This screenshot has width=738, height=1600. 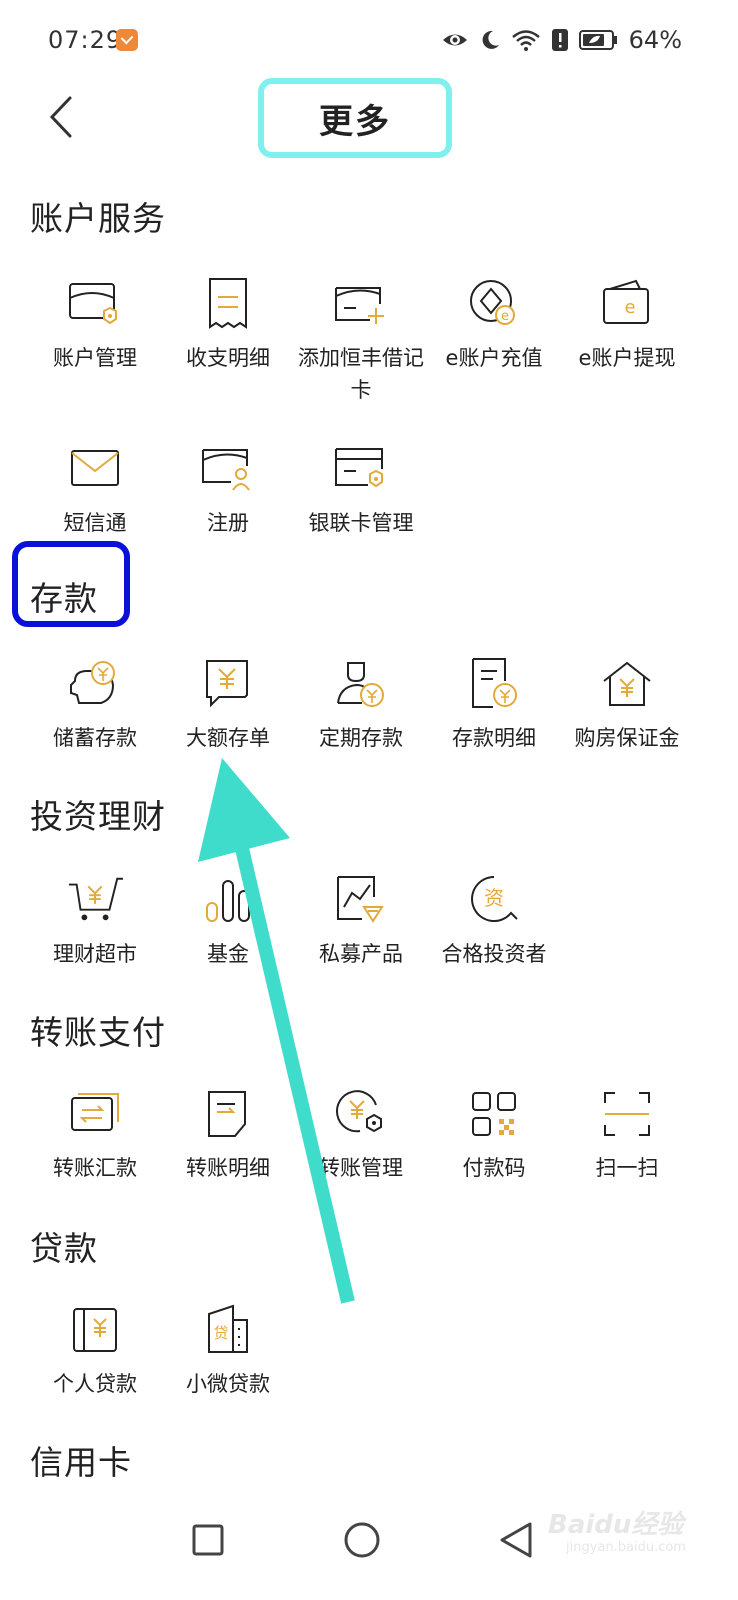 I want to click on grid-item-label: 转账管理, so click(x=361, y=1168).